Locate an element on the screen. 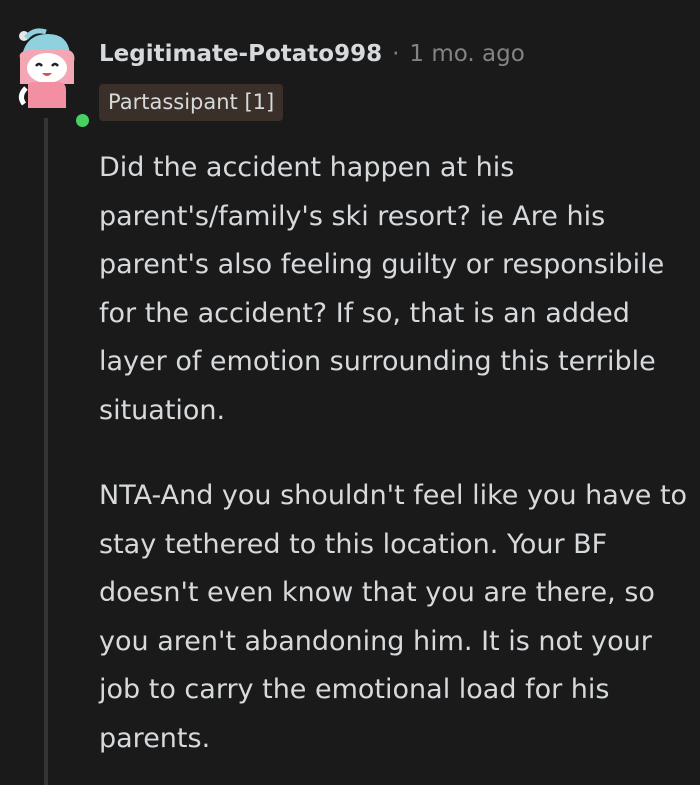 The width and height of the screenshot is (700, 785). snoo-avatar-icon is located at coordinates (46, 68).